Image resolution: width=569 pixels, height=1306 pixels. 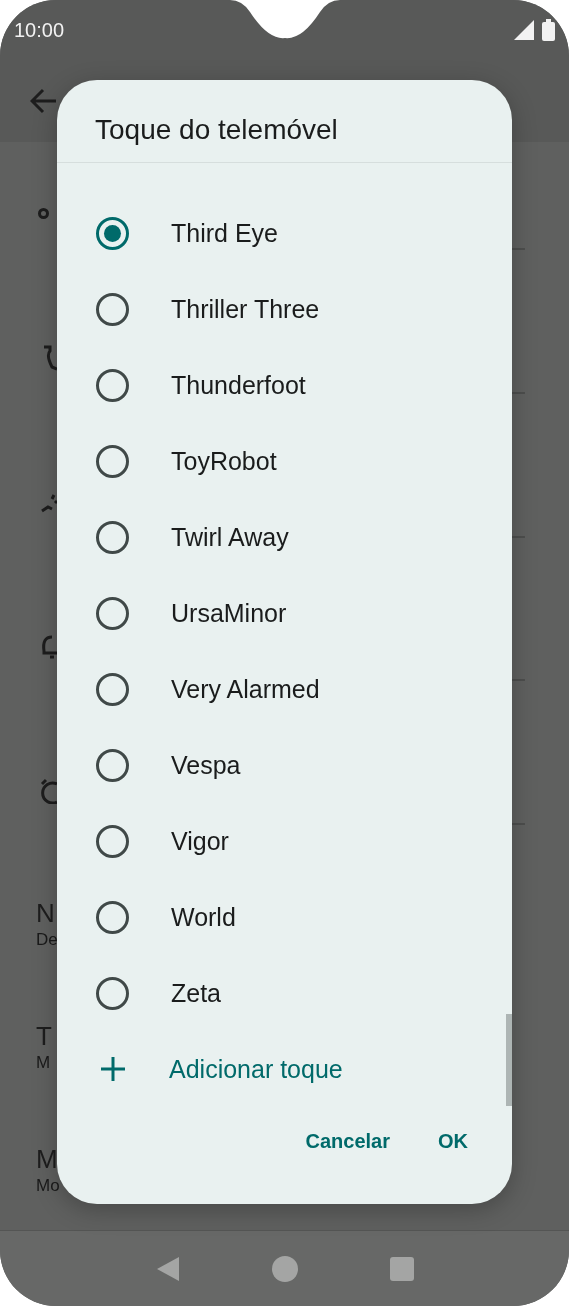 I want to click on setting-title: N, so click(x=45, y=913).